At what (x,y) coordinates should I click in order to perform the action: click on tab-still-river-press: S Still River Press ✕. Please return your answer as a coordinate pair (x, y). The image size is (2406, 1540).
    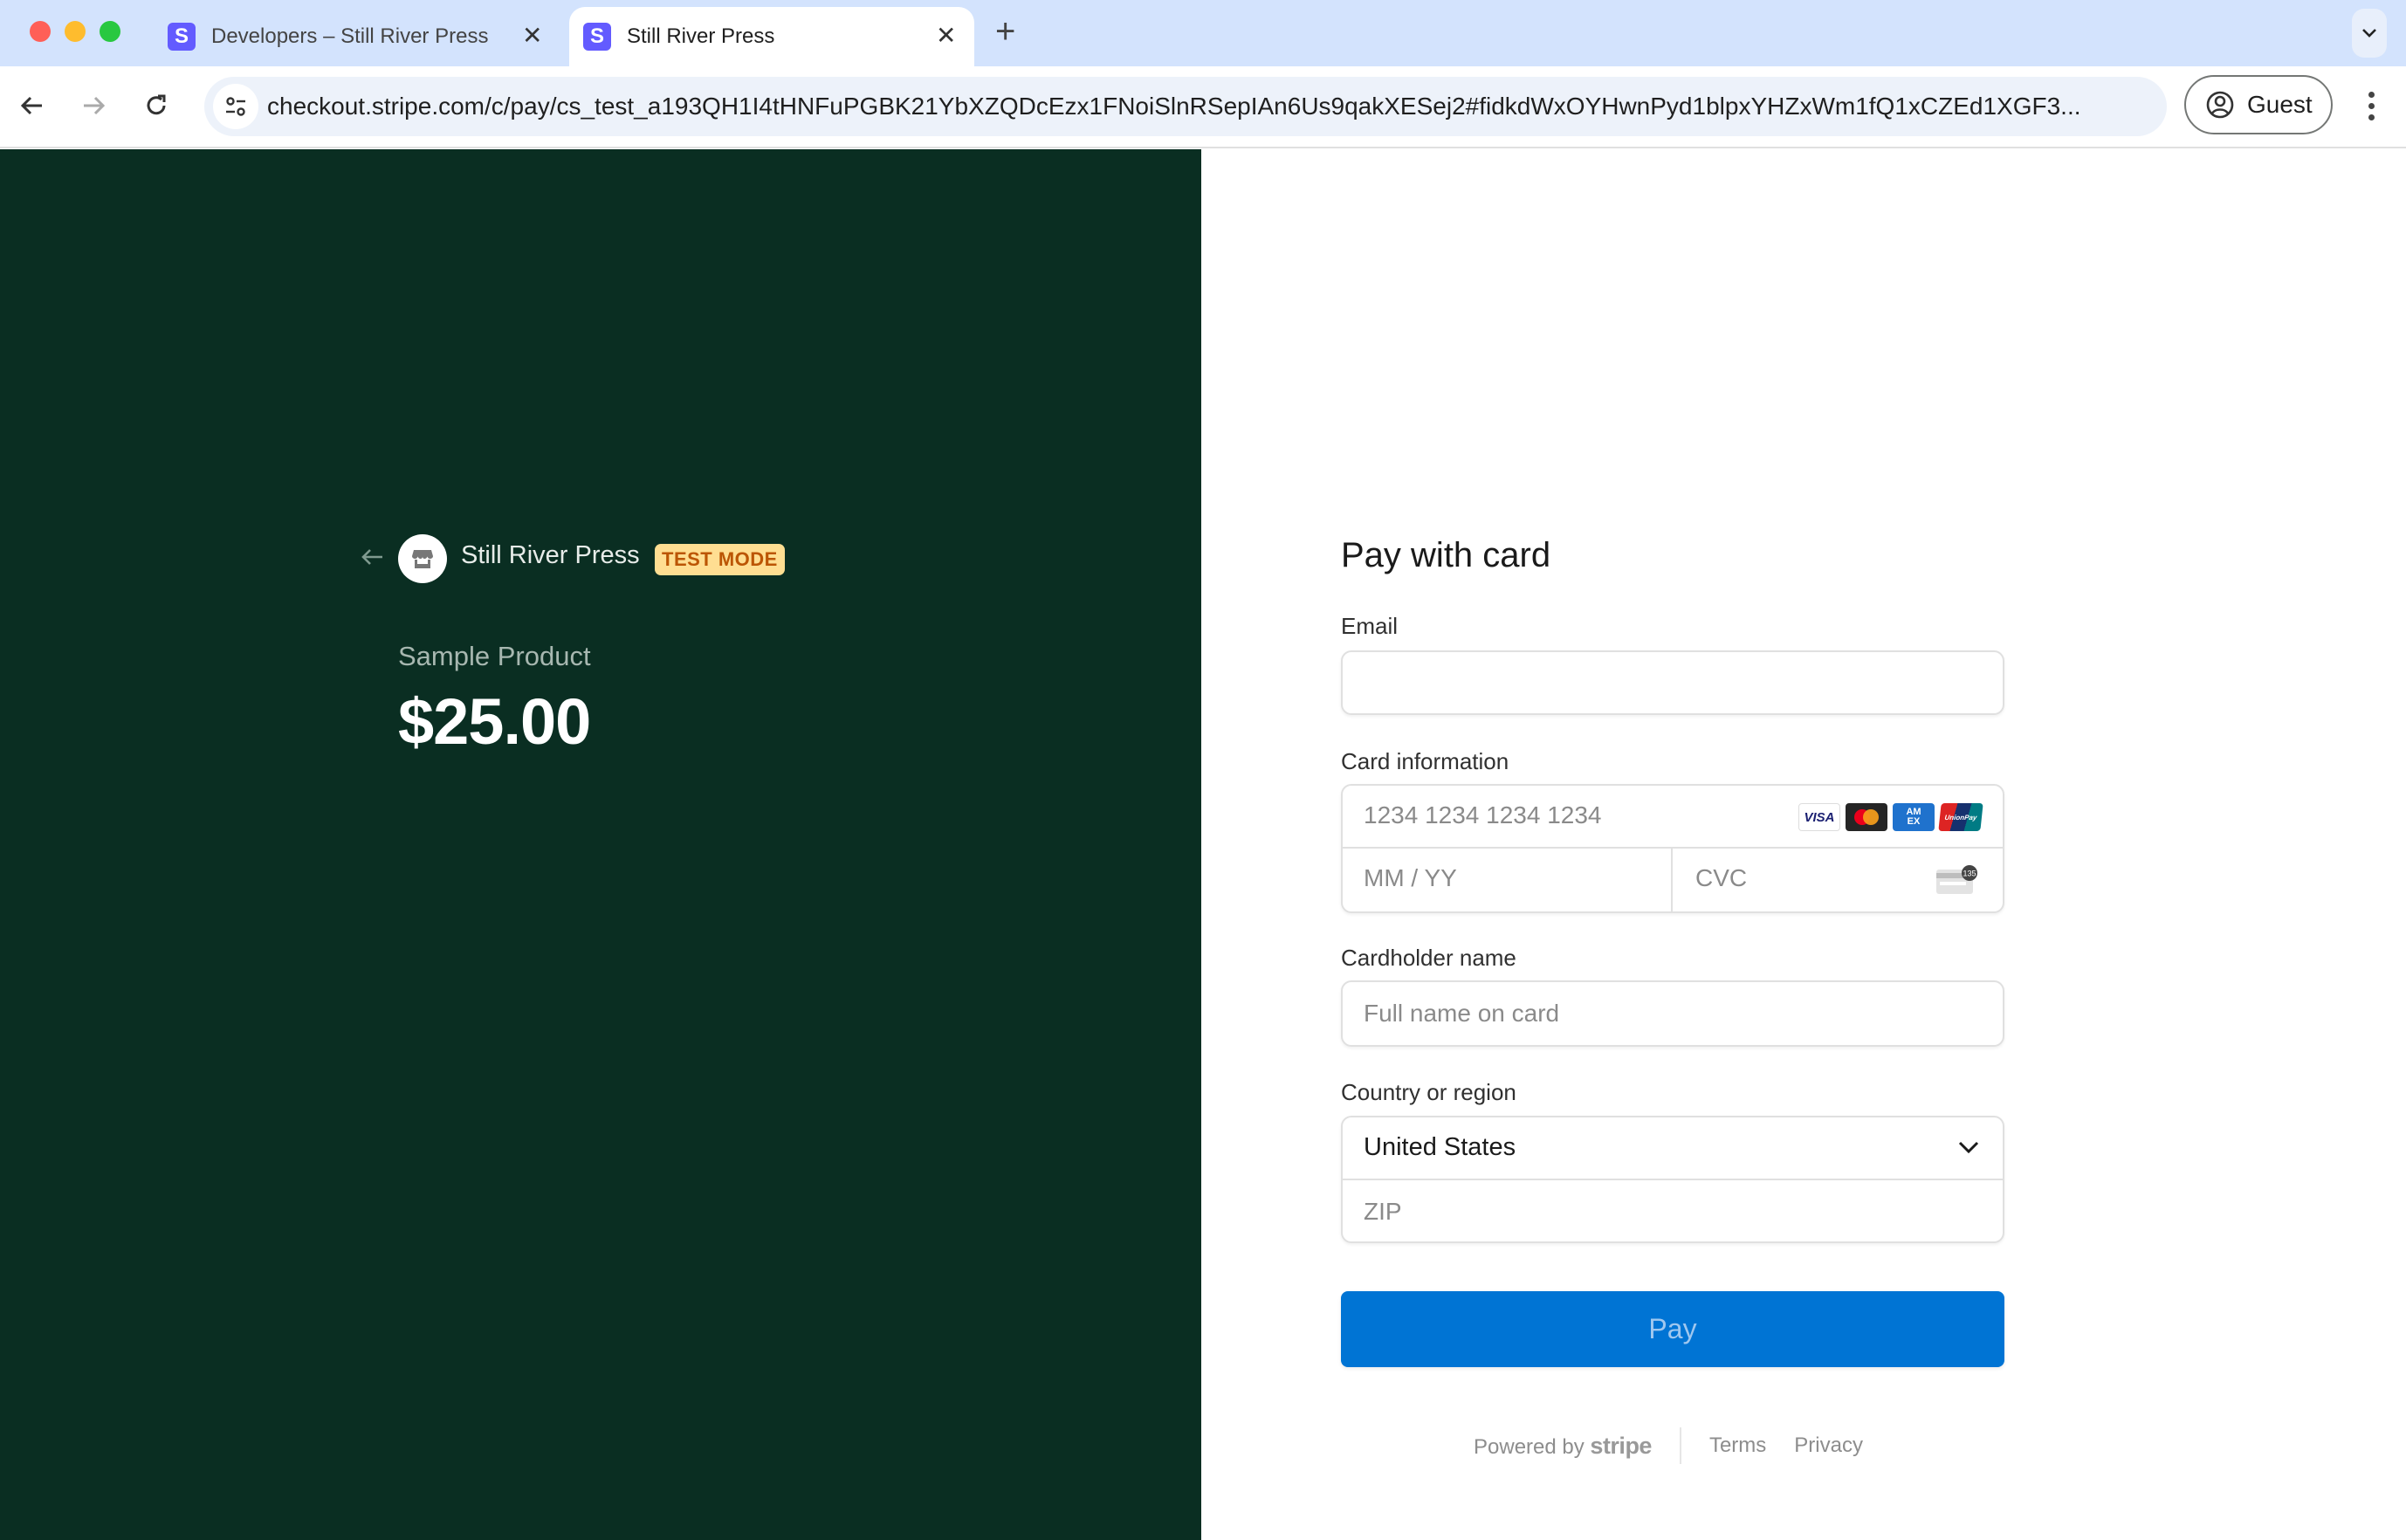
    Looking at the image, I should click on (771, 36).